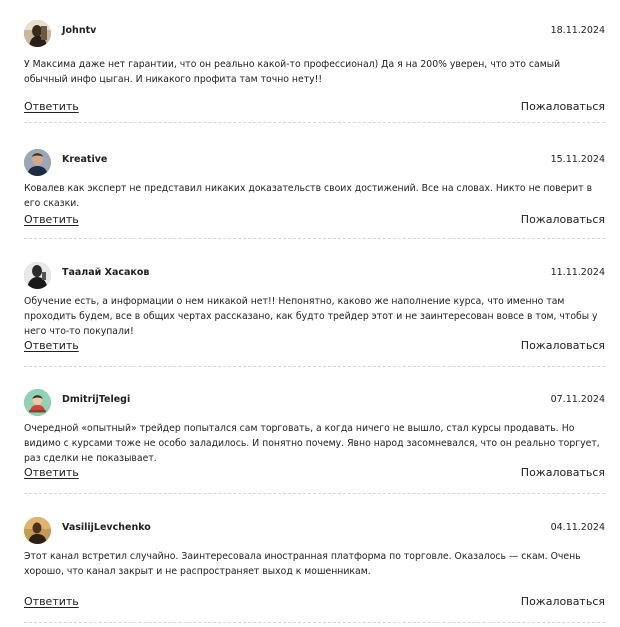  Describe the element at coordinates (84, 159) in the screenshot. I see `comment-author: Kreative` at that location.